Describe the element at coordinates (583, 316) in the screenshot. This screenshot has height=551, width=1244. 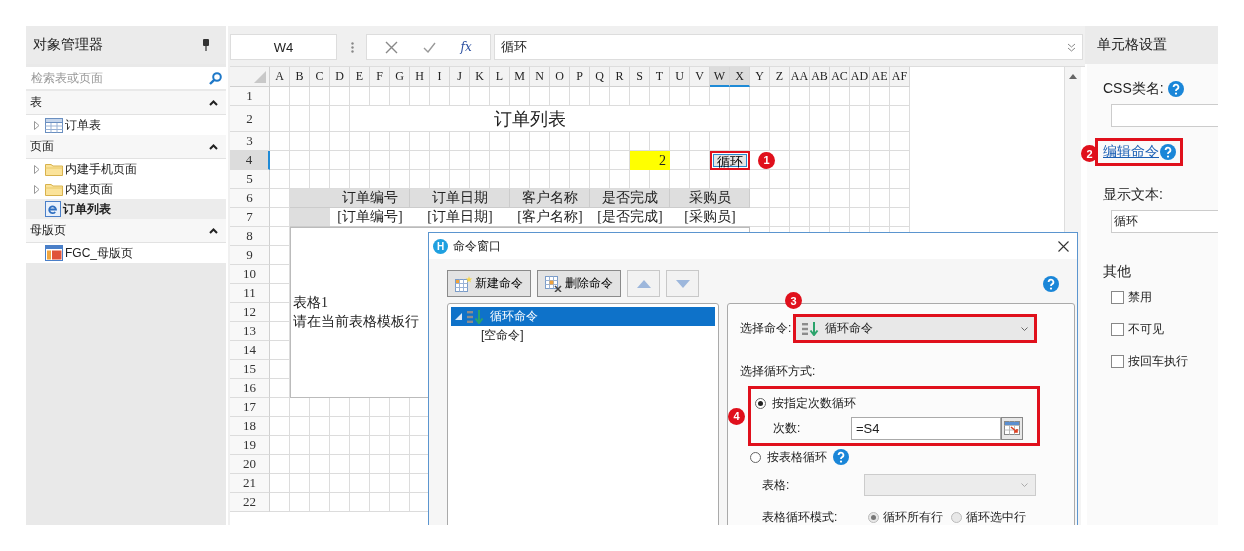
I see `tree-item: 循环命令` at that location.